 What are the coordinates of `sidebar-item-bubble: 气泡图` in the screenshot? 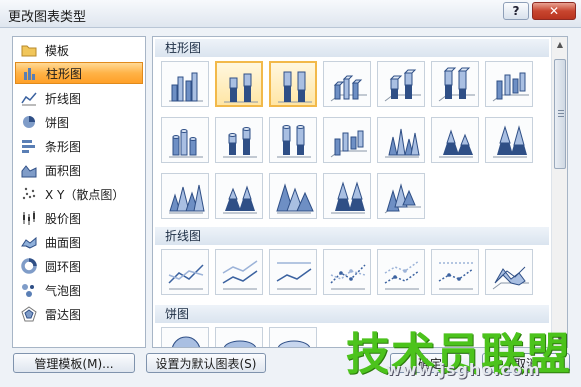 It's located at (79, 290).